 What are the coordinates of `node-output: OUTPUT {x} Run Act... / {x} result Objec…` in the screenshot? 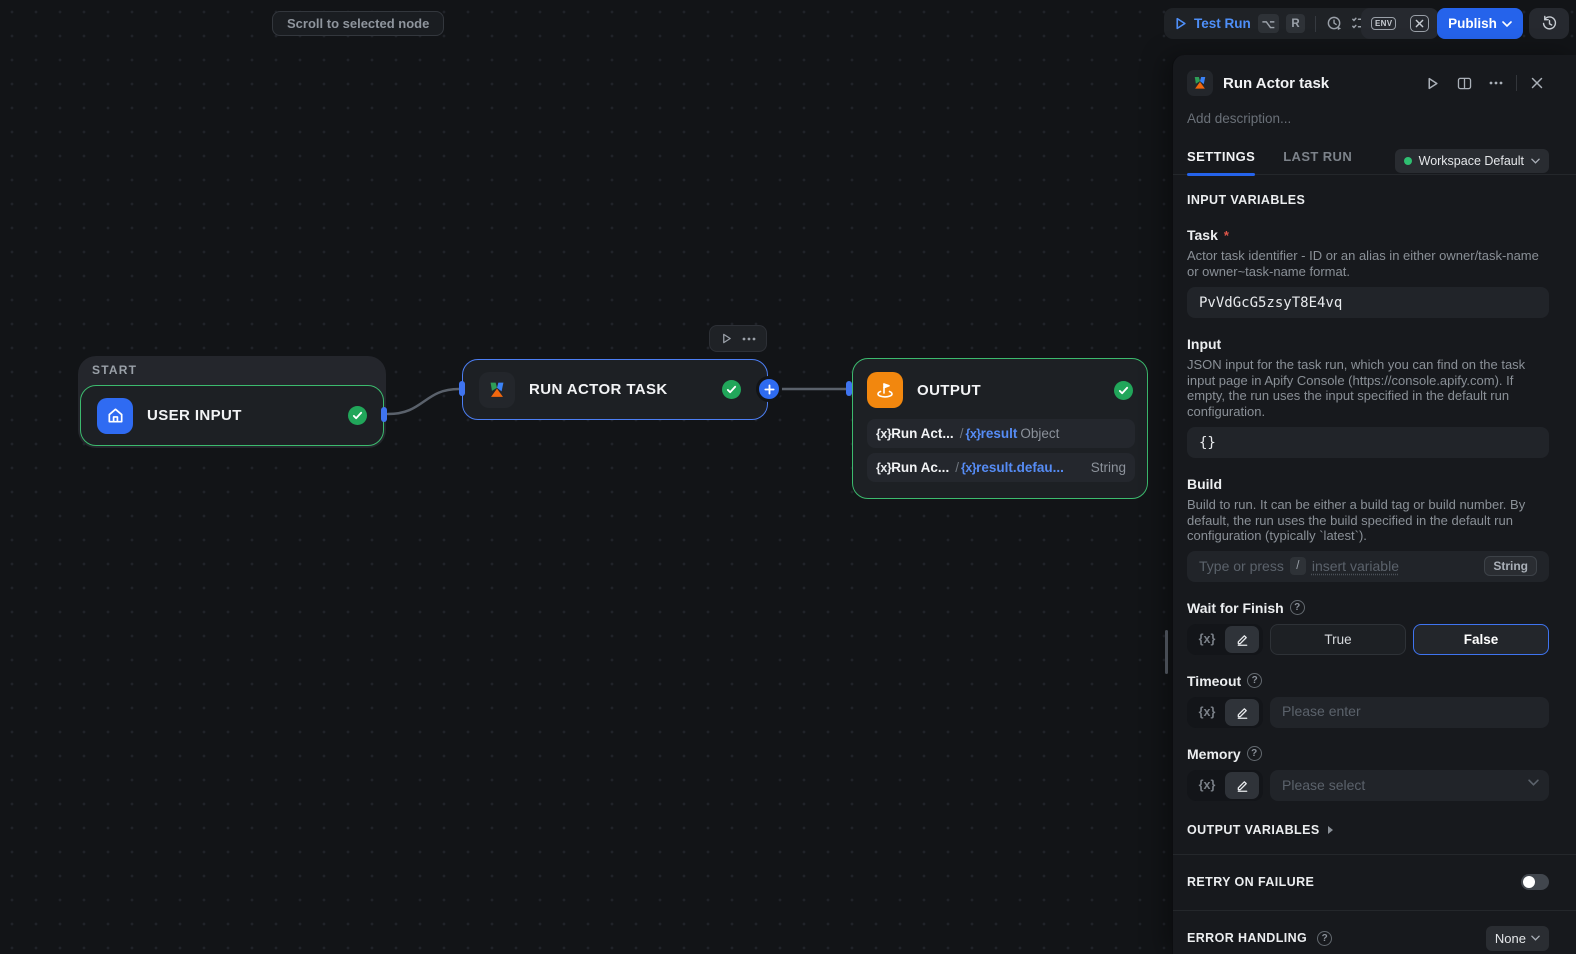 It's located at (1000, 428).